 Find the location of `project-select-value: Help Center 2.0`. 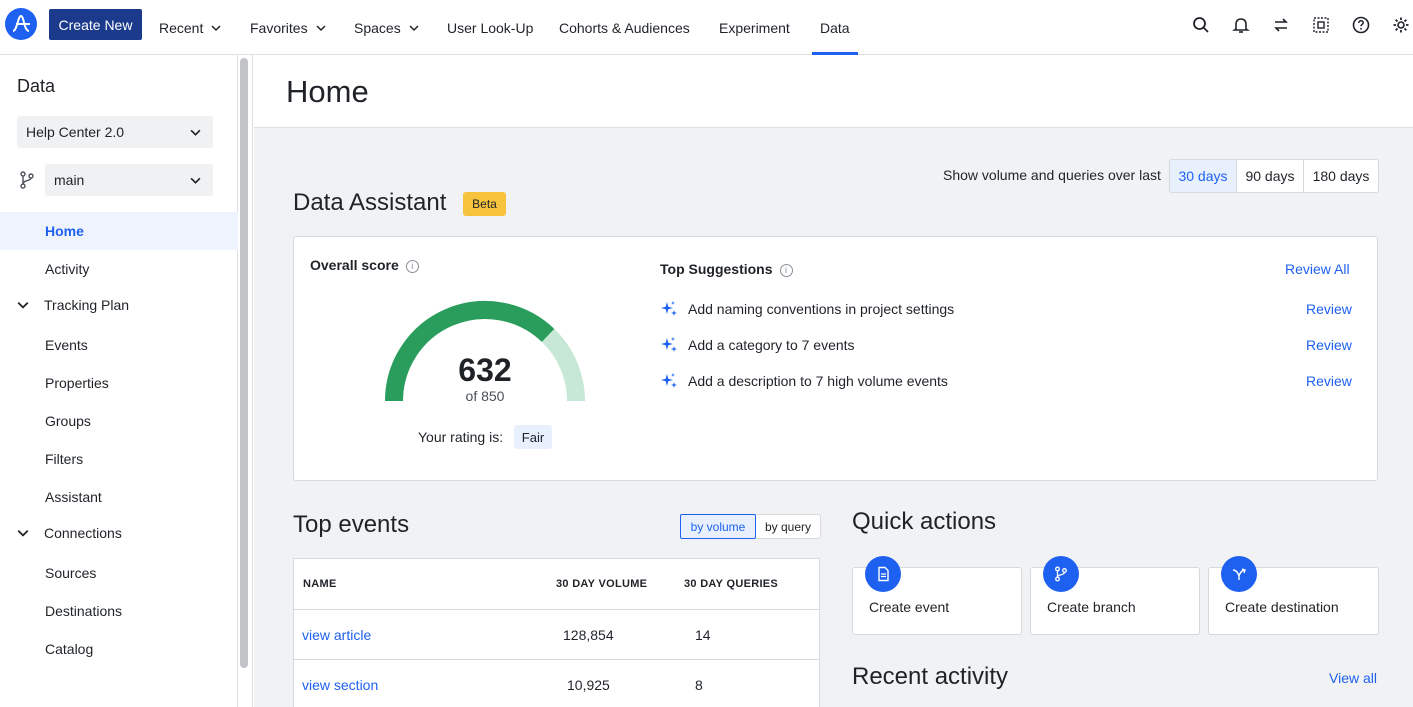

project-select-value: Help Center 2.0 is located at coordinates (75, 132).